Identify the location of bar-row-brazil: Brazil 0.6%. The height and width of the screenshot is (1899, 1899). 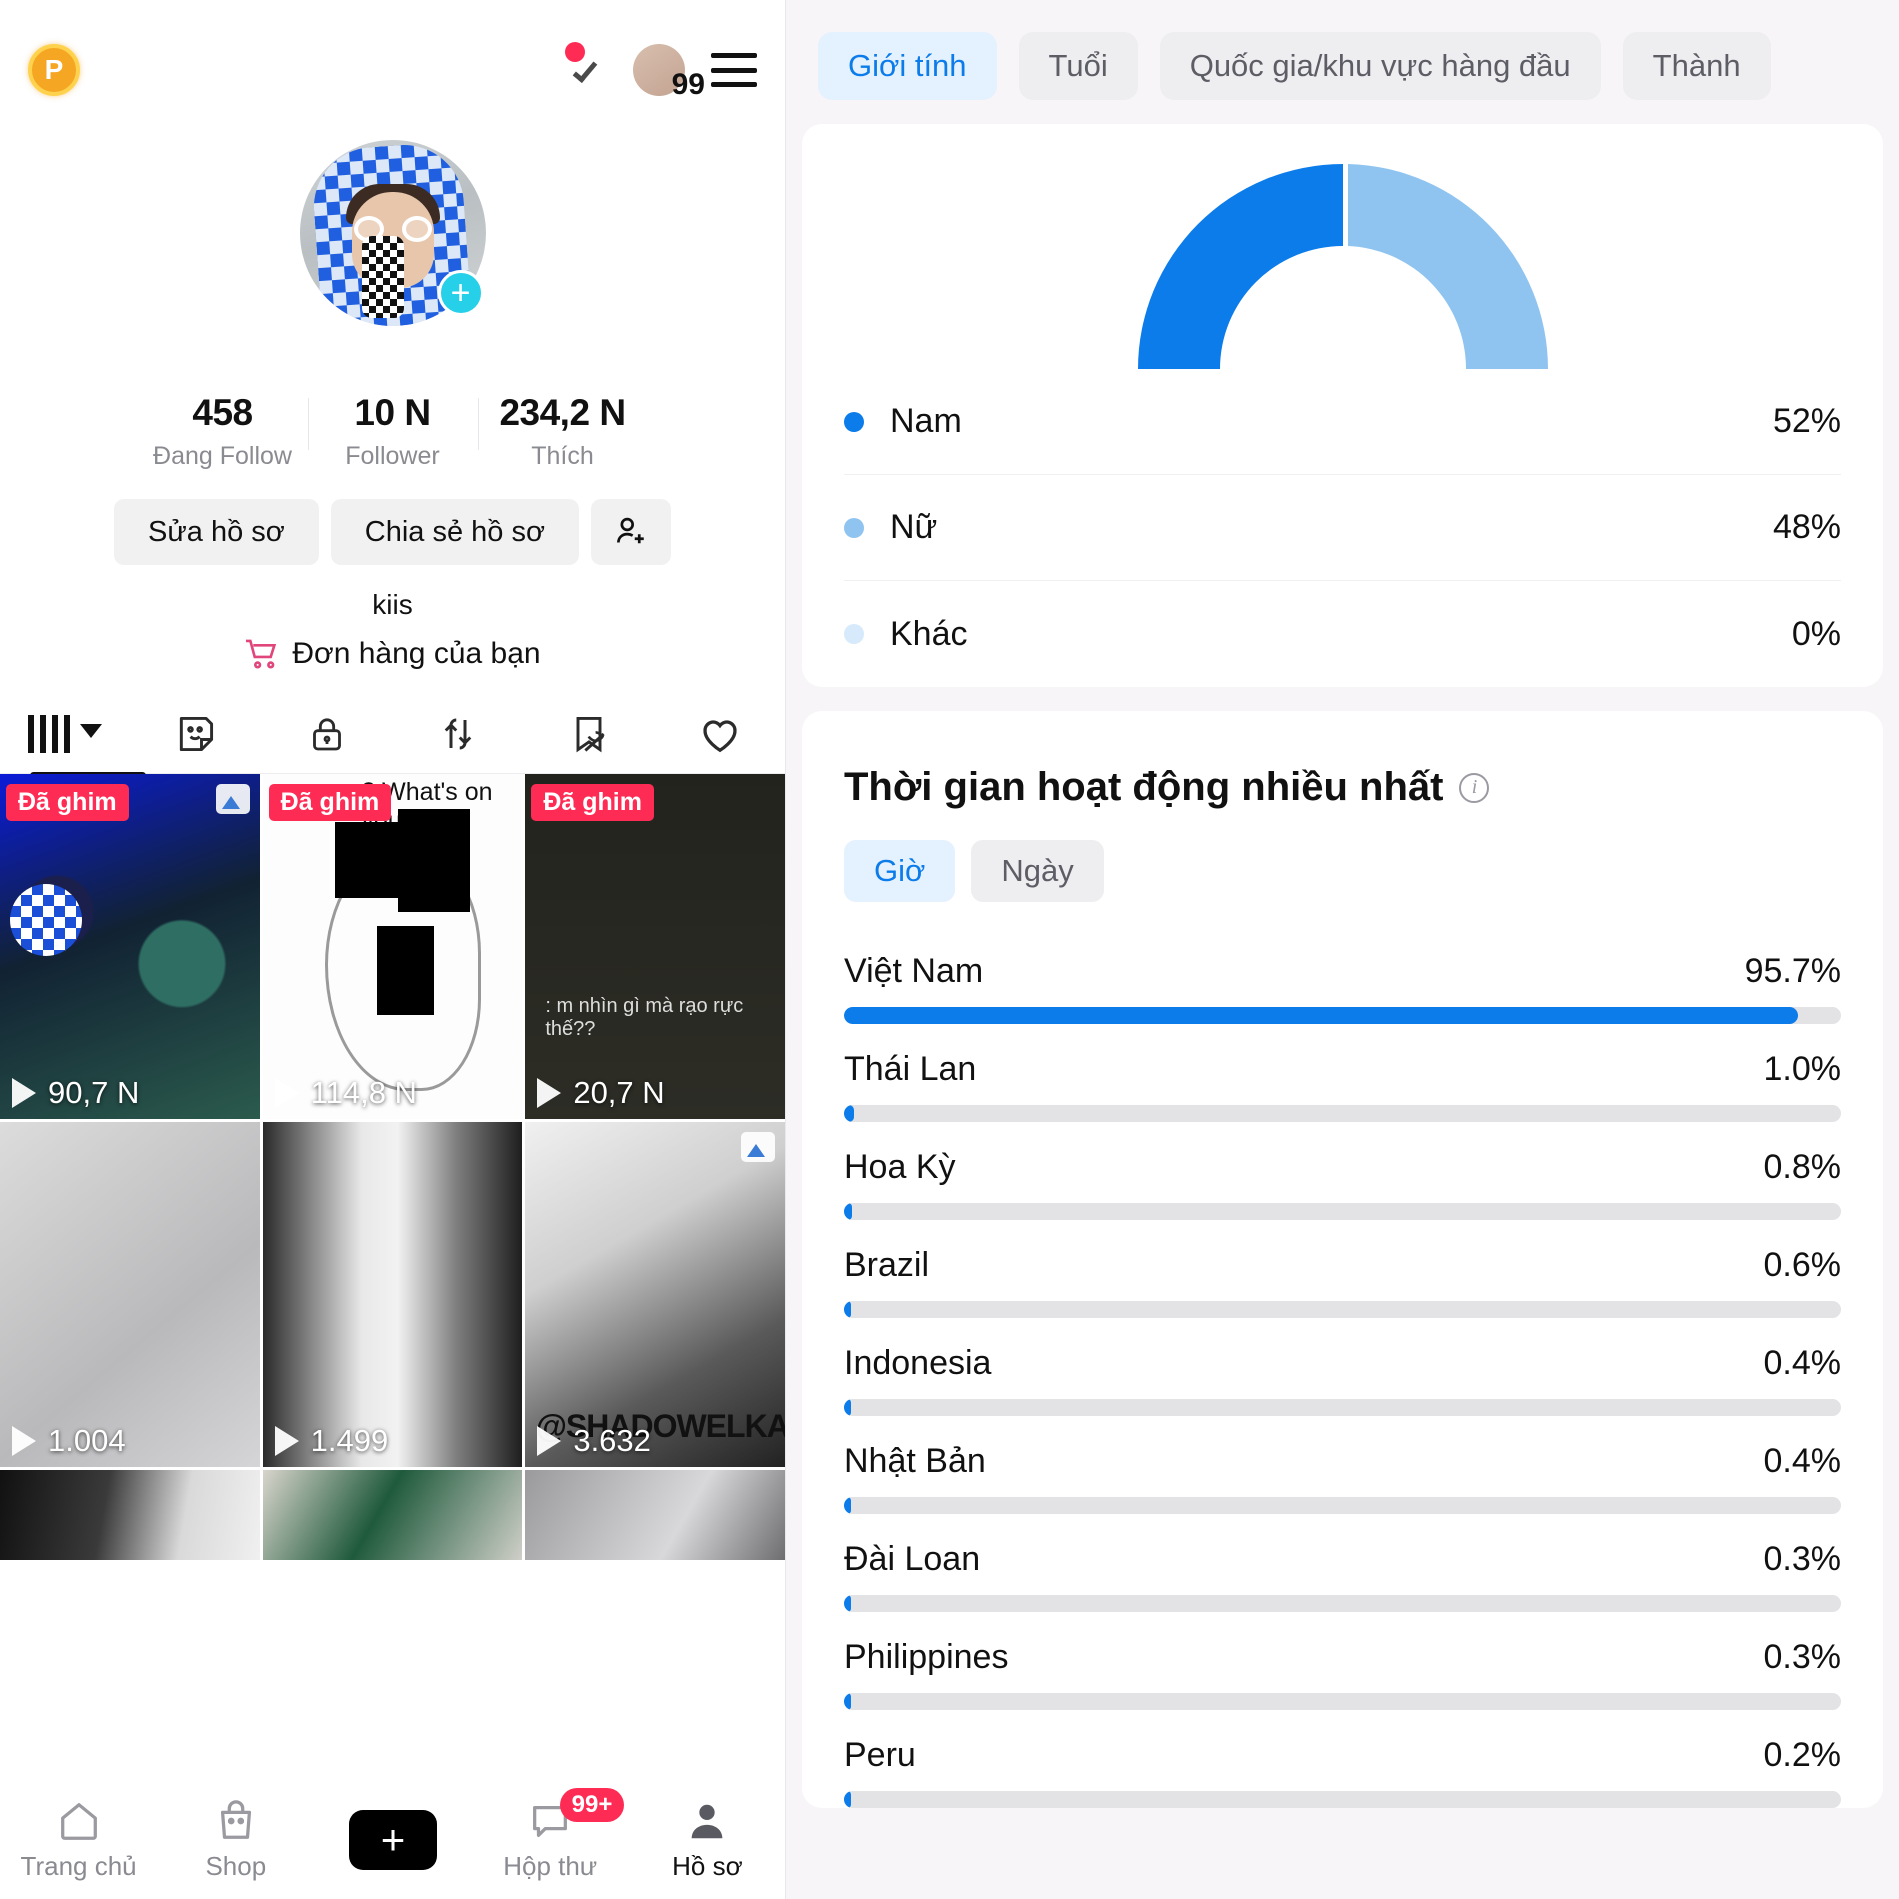
(1342, 1269).